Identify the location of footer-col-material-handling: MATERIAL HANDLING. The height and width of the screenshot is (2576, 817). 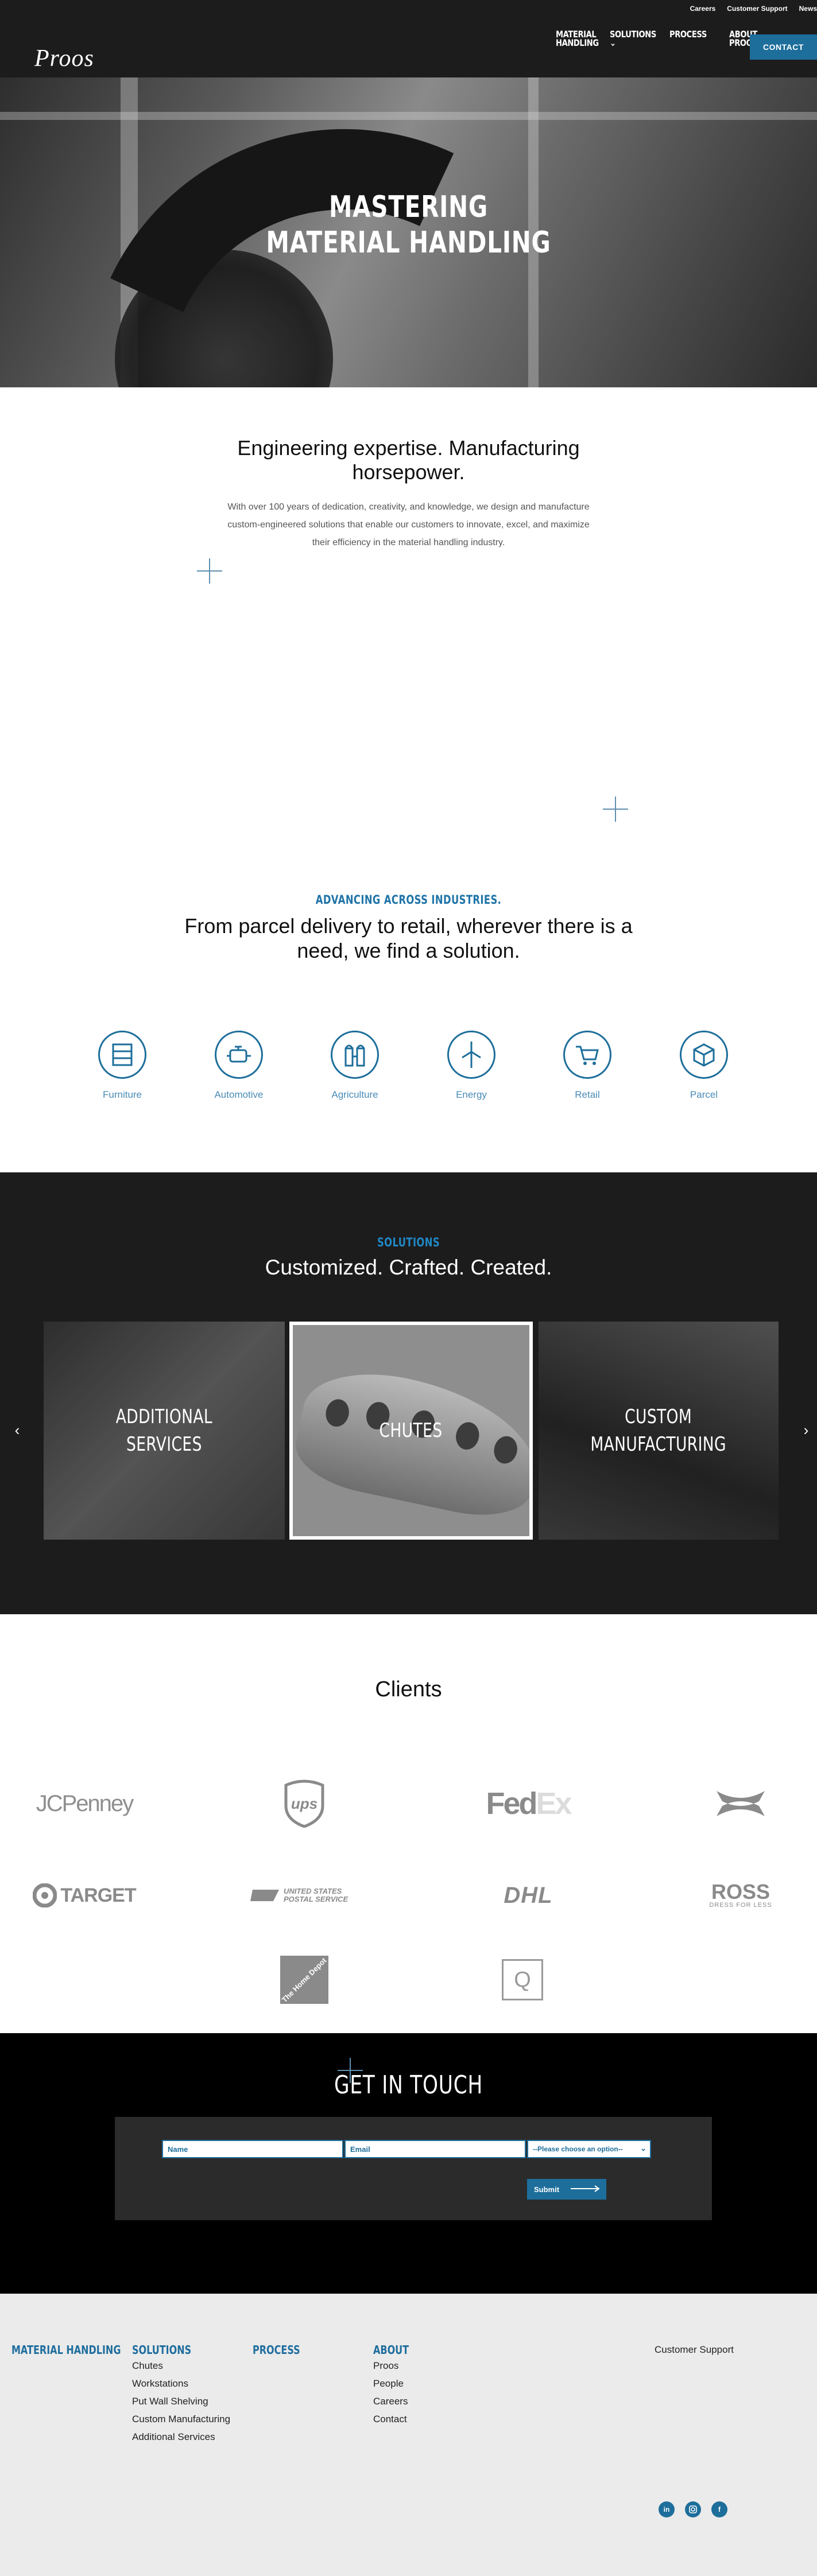
(79, 2350).